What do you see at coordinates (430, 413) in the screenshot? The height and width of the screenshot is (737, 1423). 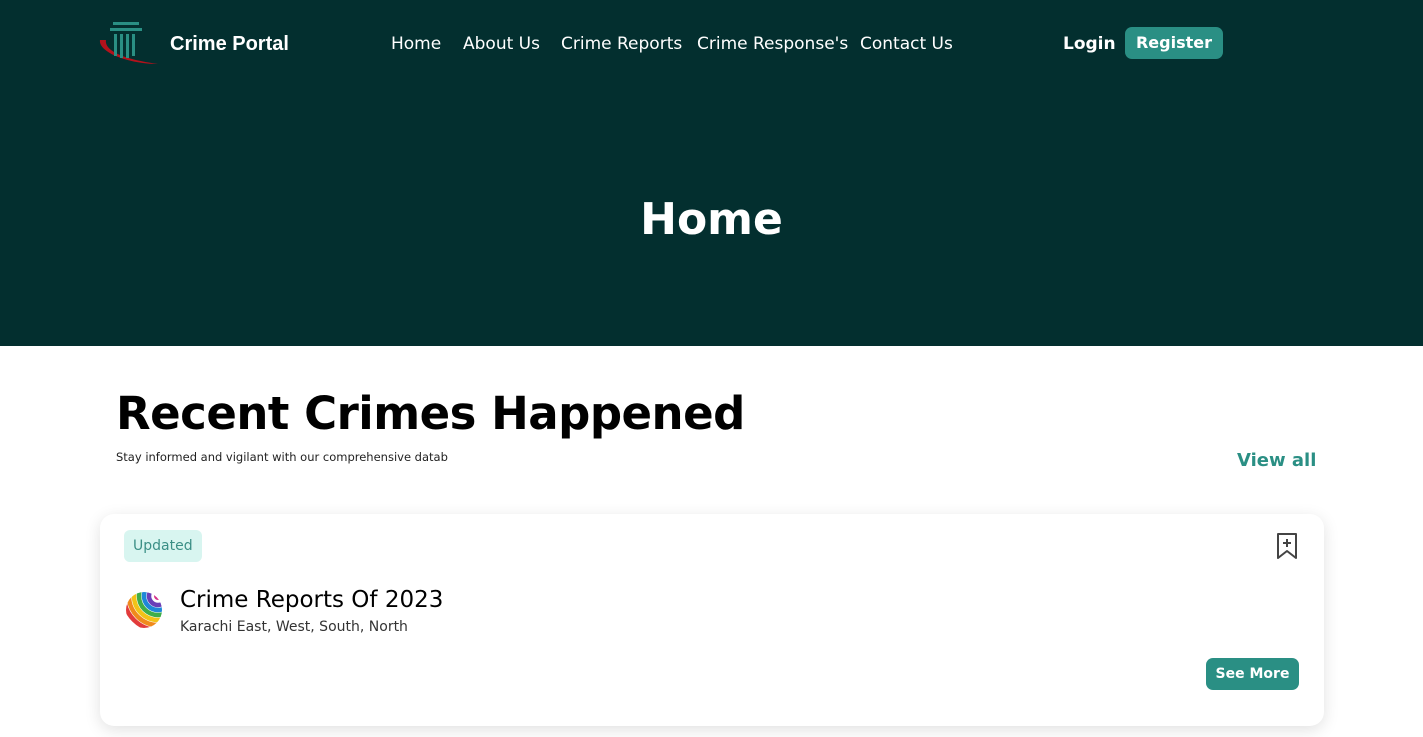 I see `section-title: Recent Crimes Happened` at bounding box center [430, 413].